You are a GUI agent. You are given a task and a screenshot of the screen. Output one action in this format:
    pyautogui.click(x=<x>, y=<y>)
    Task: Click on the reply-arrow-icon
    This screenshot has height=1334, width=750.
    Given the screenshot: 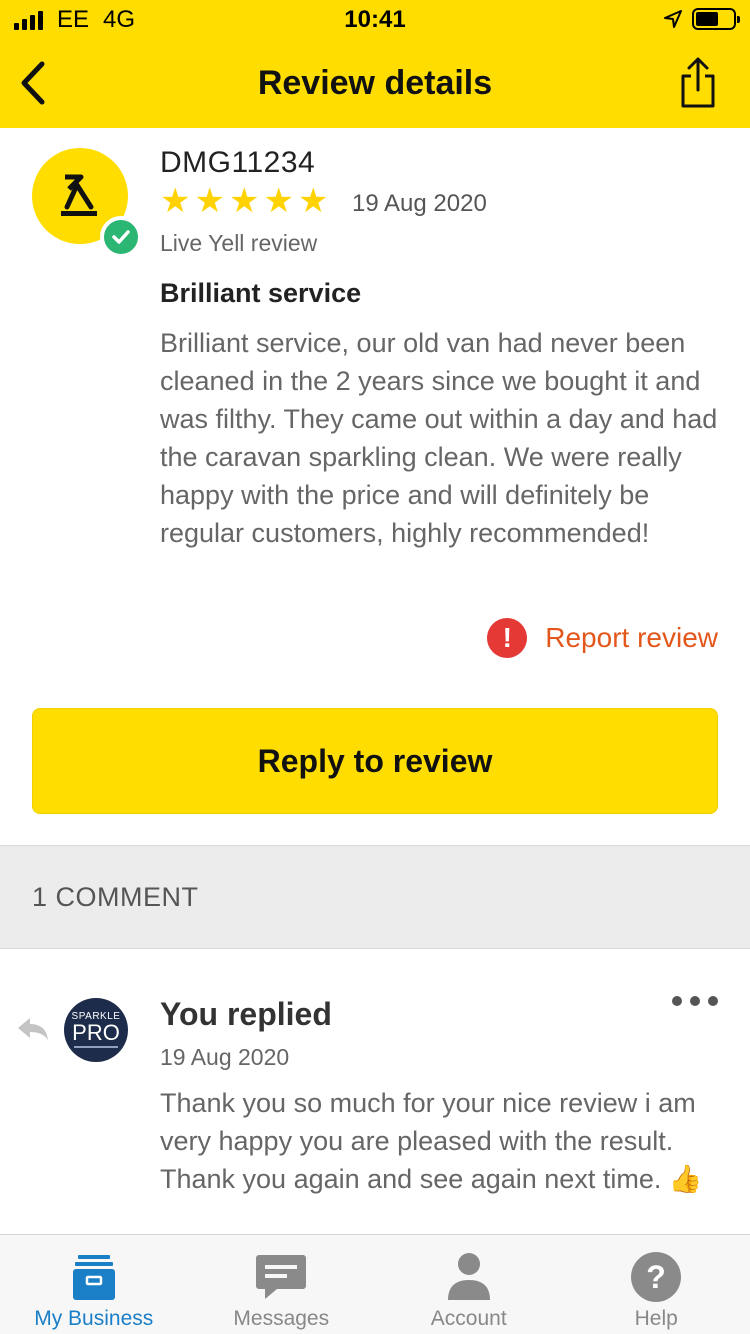 What is the action you would take?
    pyautogui.click(x=33, y=1029)
    